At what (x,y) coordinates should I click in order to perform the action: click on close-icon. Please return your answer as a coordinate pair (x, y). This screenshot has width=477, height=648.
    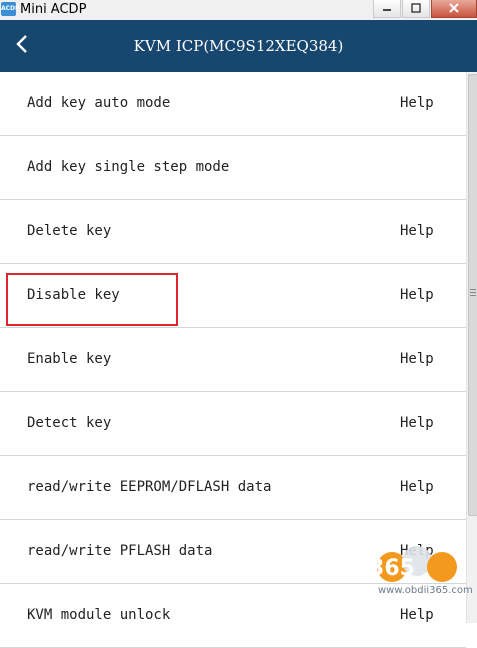
    Looking at the image, I should click on (454, 9).